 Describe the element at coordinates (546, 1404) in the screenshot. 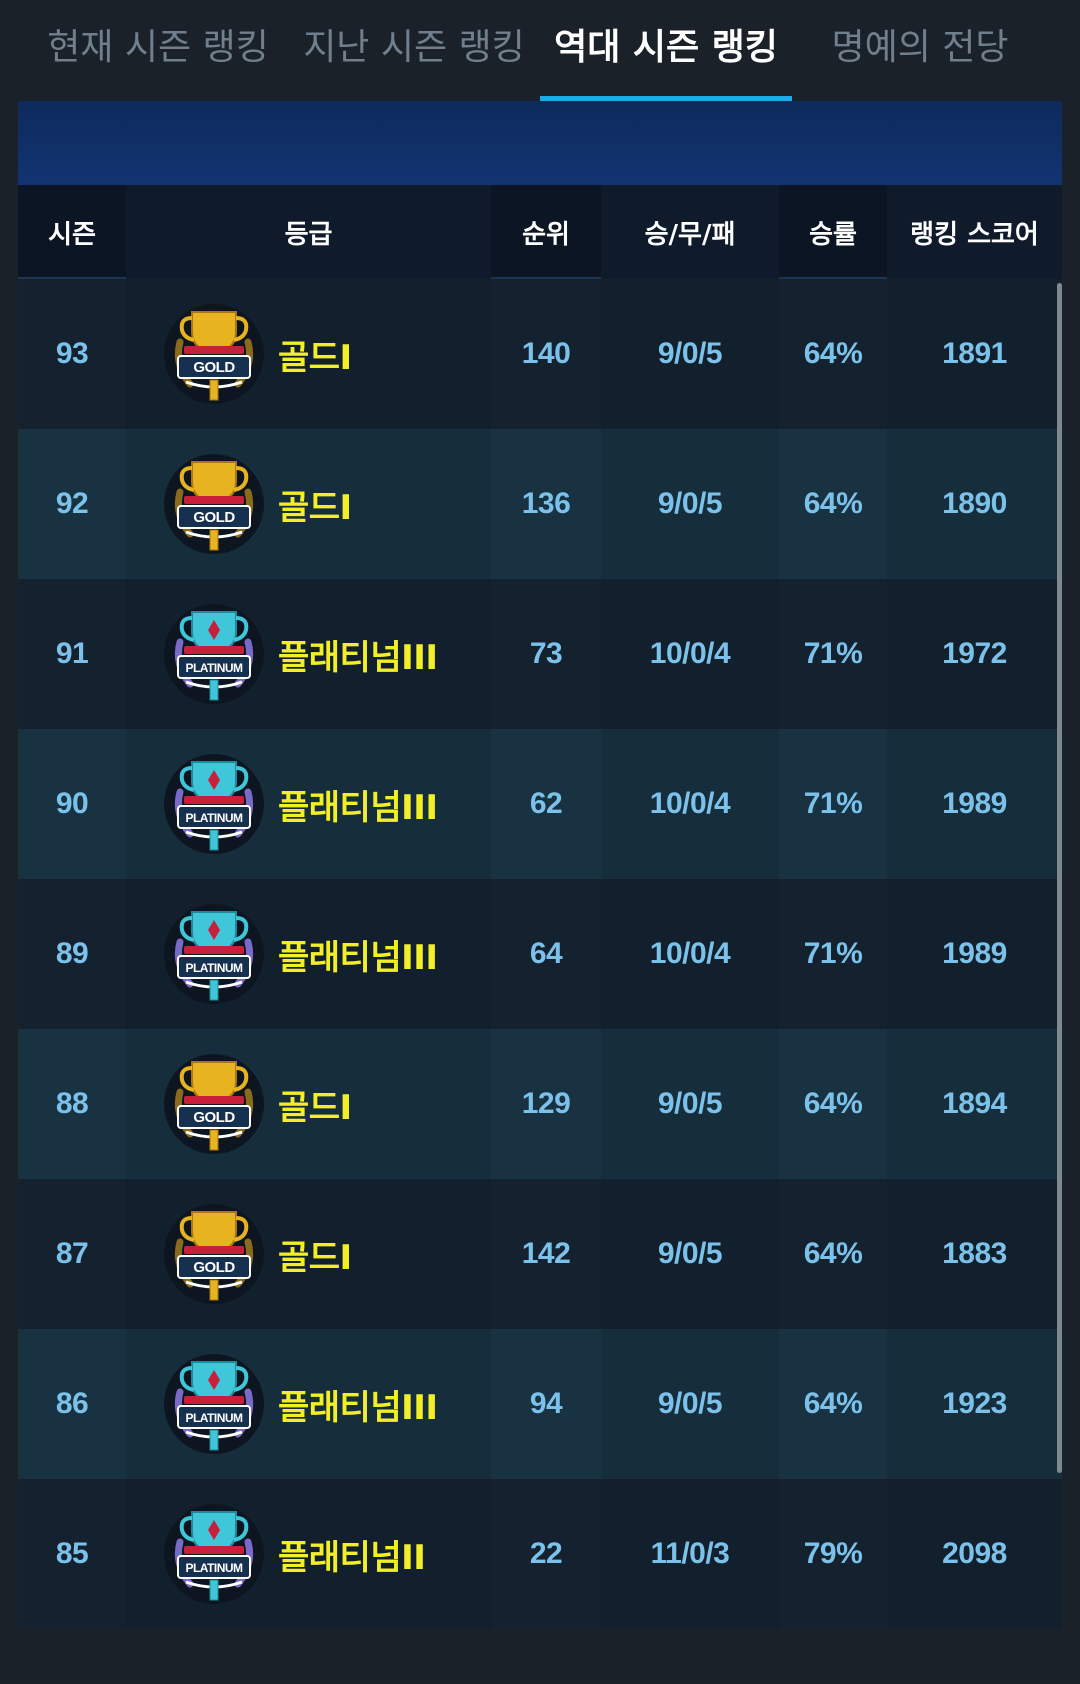

I see `rank-cell: 94` at that location.